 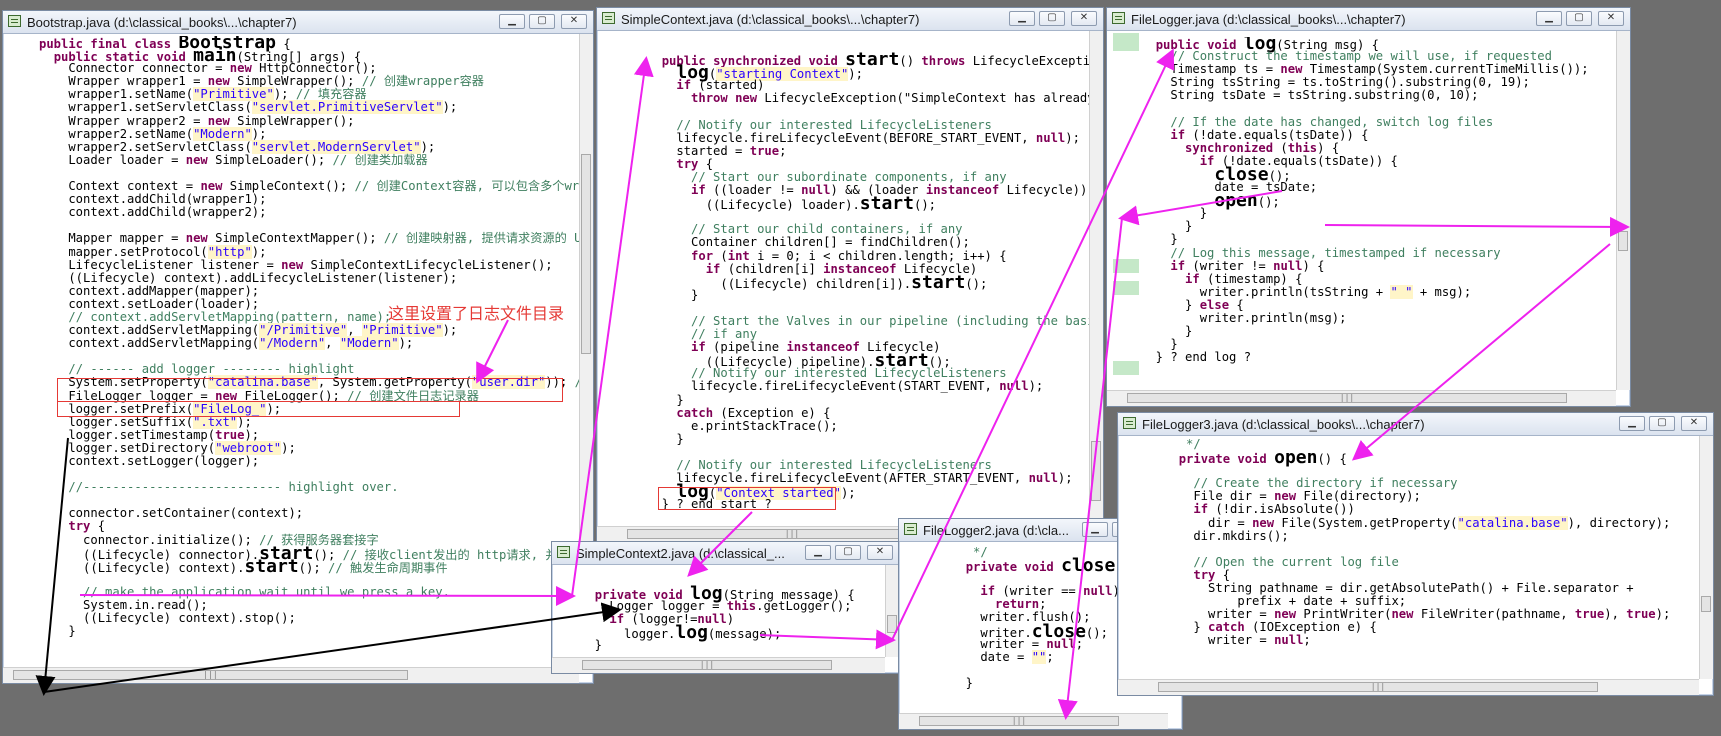 What do you see at coordinates (1200, 208) in the screenshot?
I see `arrow-close-call` at bounding box center [1200, 208].